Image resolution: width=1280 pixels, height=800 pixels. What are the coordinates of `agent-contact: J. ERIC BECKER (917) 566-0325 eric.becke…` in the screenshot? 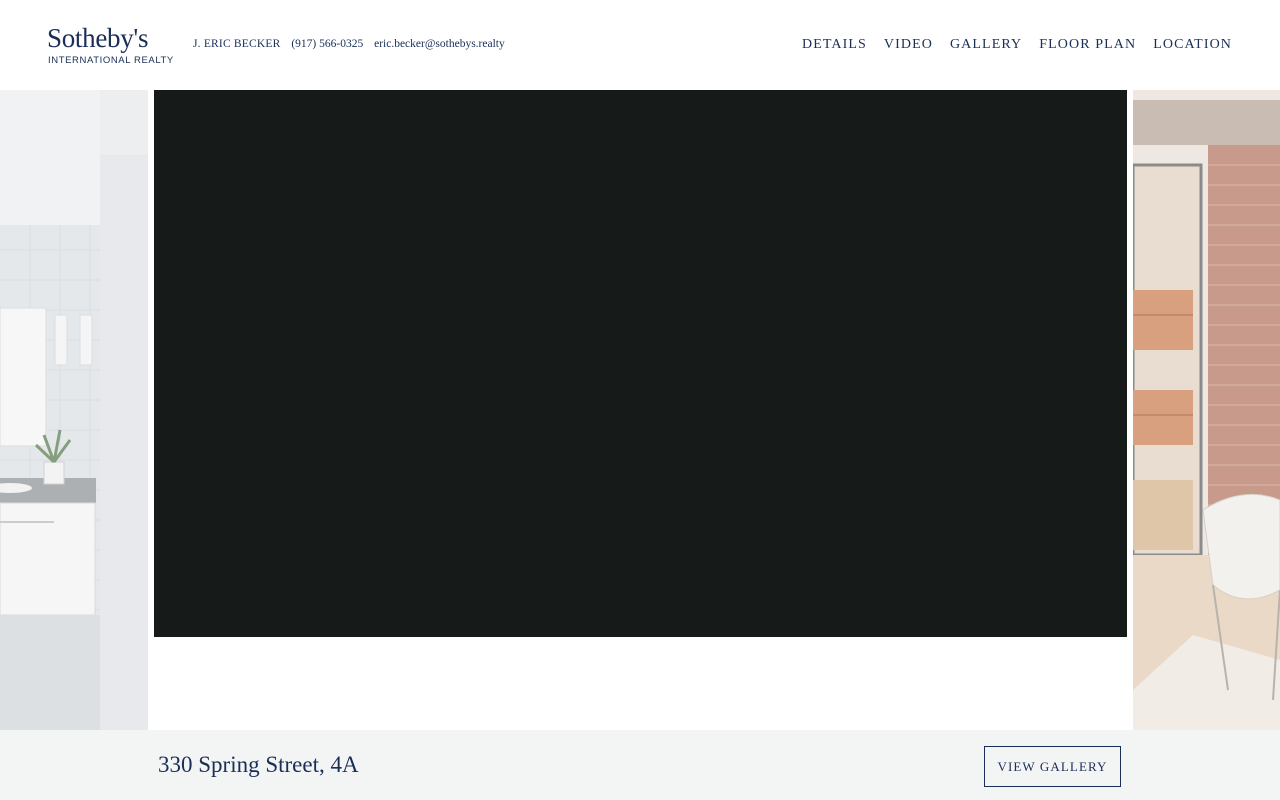 It's located at (353, 44).